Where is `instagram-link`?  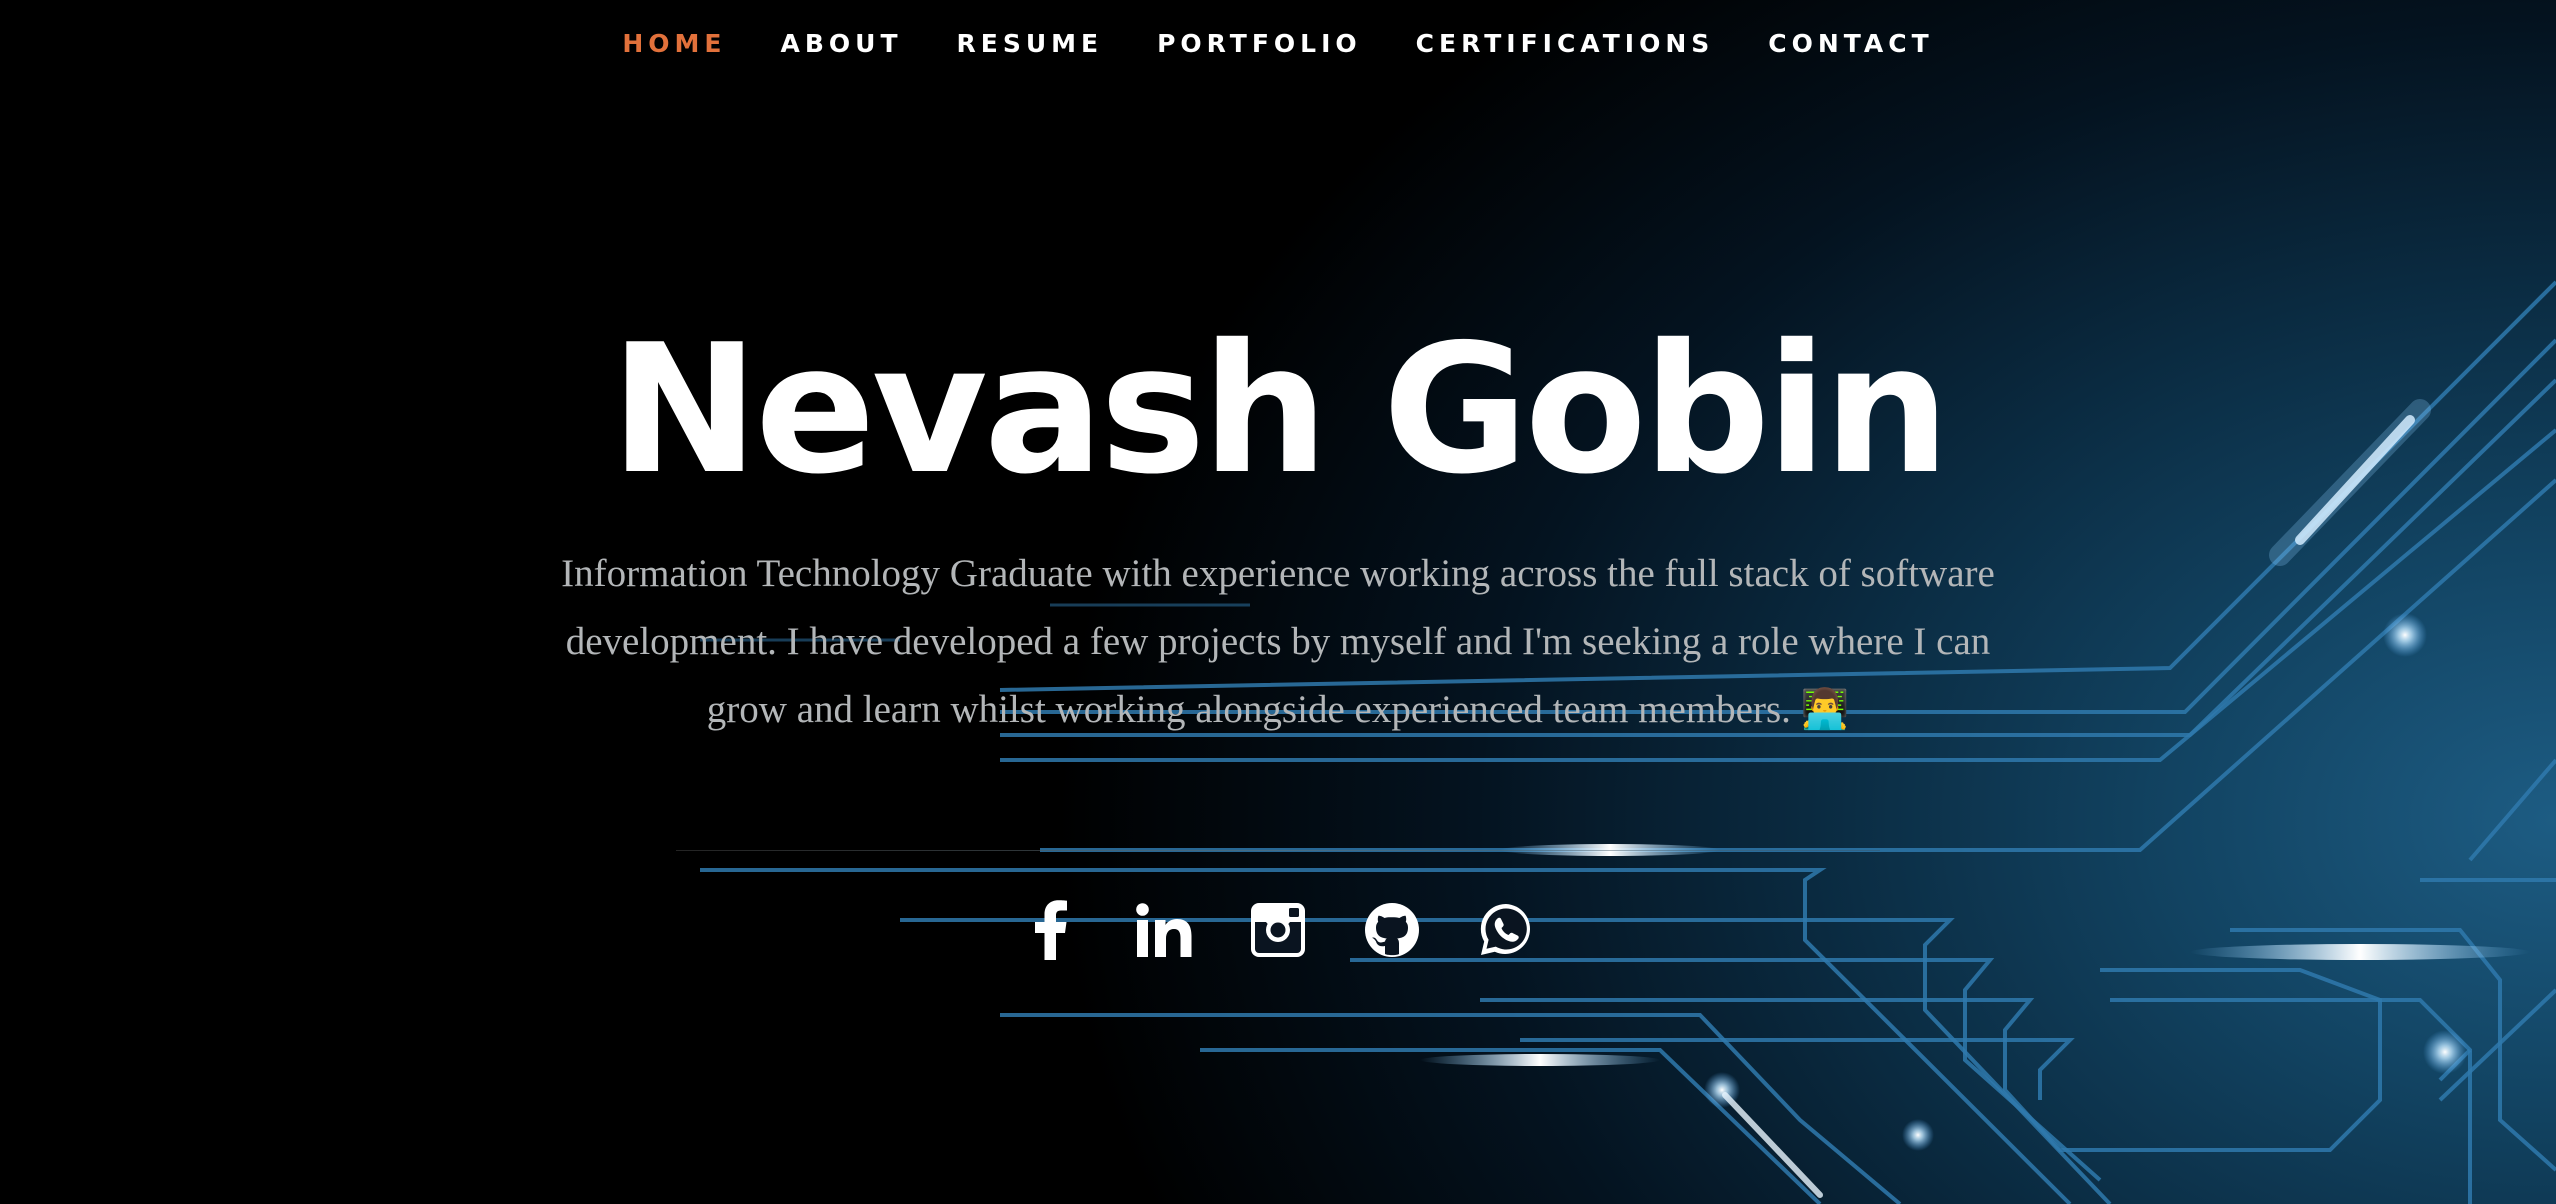 instagram-link is located at coordinates (1278, 930).